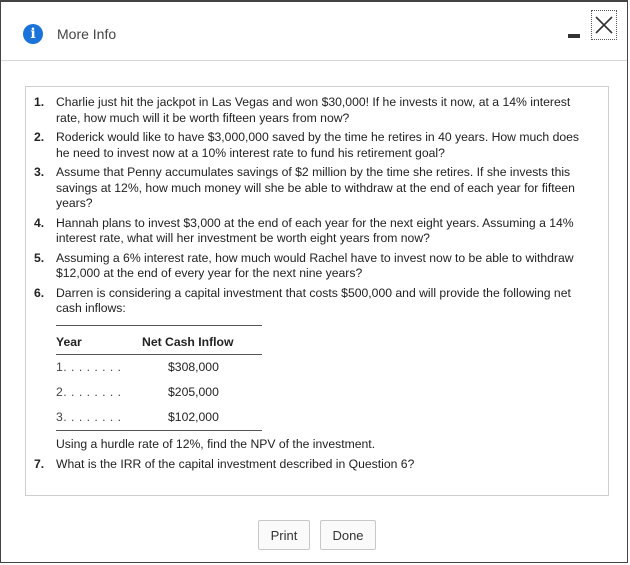  What do you see at coordinates (99, 339) in the screenshot?
I see `year-column-header: Year` at bounding box center [99, 339].